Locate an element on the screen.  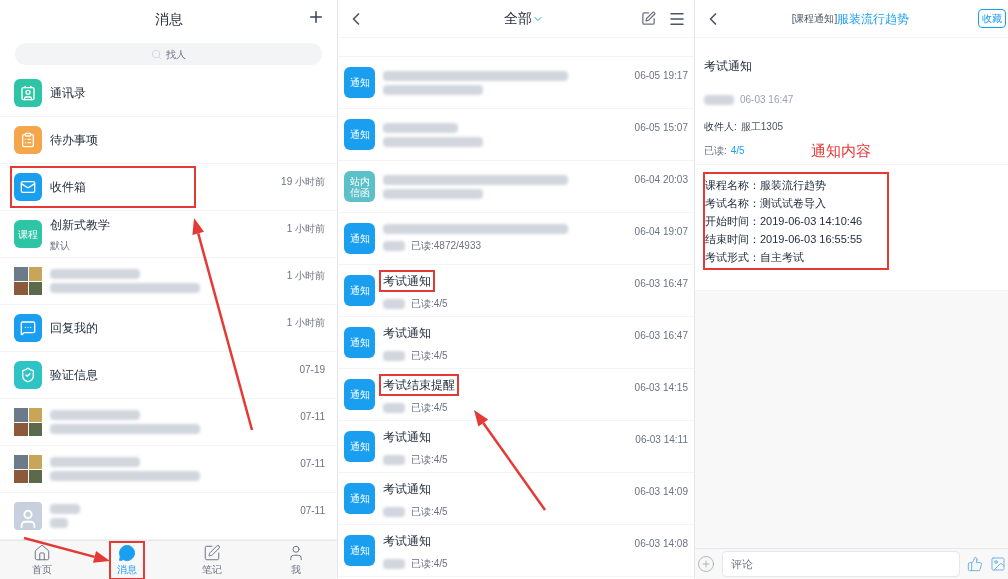
item-title: 待办事项 is located at coordinates (74, 140).